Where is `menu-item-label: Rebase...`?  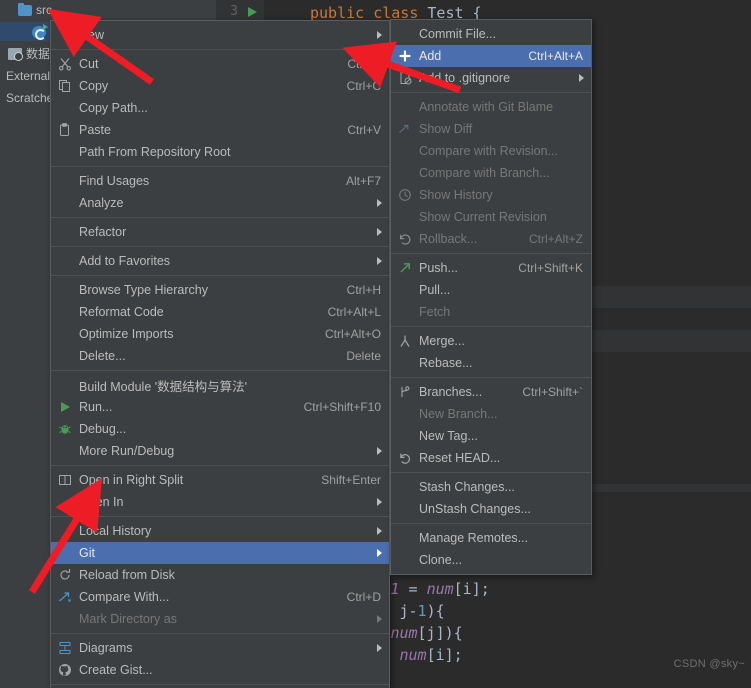 menu-item-label: Rebase... is located at coordinates (446, 363).